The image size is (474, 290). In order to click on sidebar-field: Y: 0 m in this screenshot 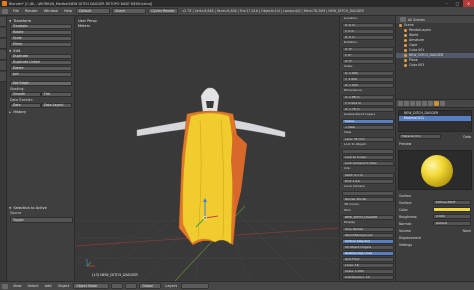, I will do `click(368, 31)`.